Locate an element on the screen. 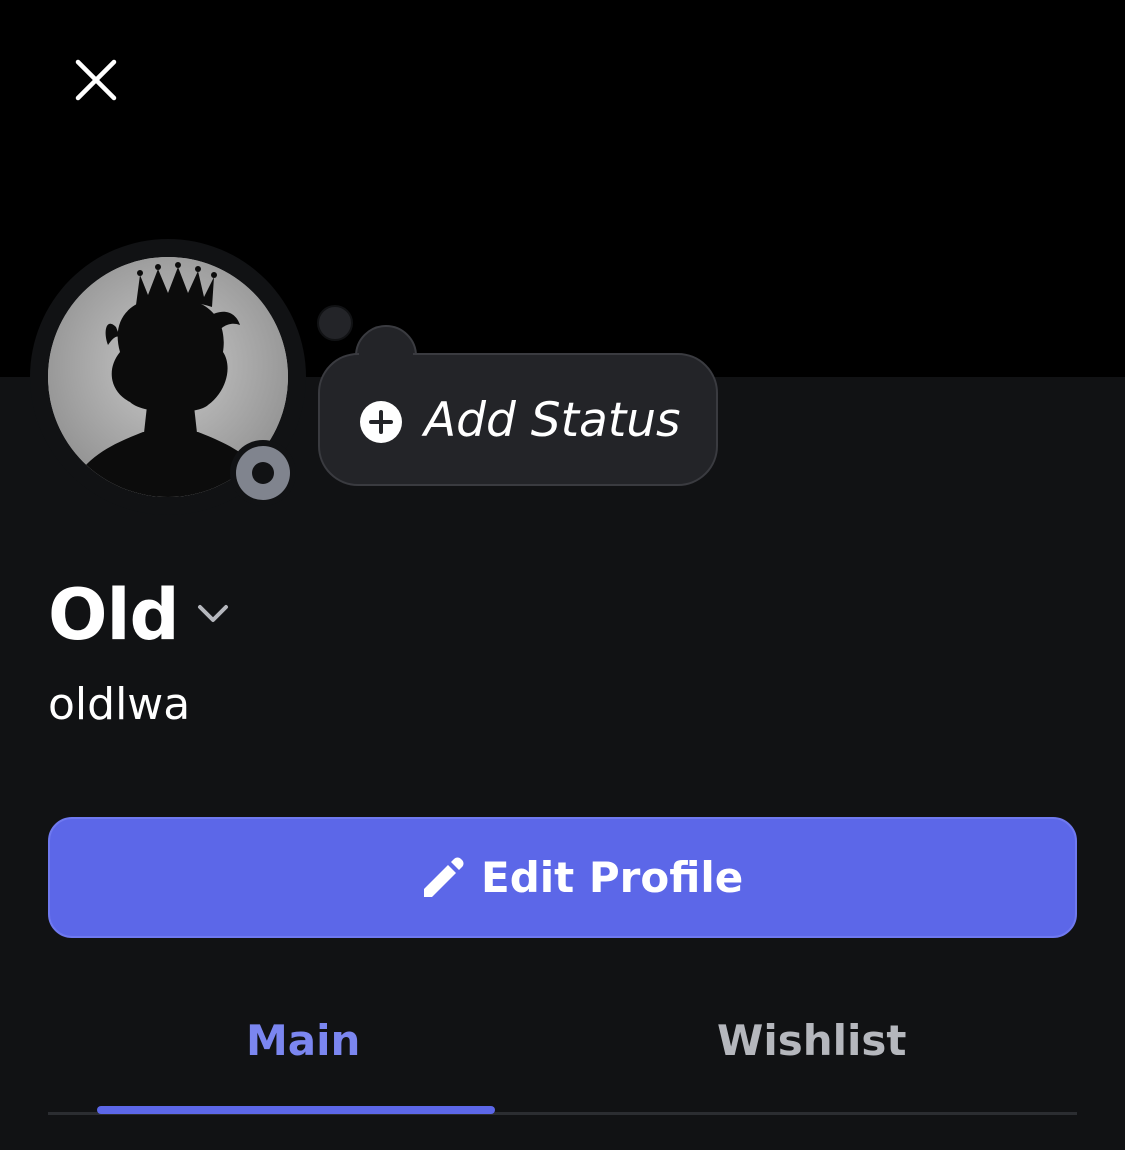  presence-status-hole is located at coordinates (263, 473).